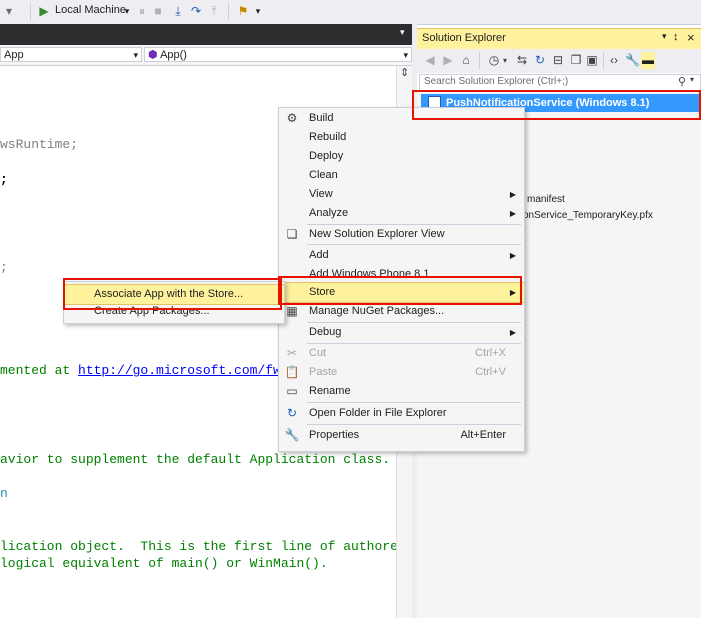 The width and height of the screenshot is (701, 618). I want to click on wrench-icon: 🔧, so click(292, 435).